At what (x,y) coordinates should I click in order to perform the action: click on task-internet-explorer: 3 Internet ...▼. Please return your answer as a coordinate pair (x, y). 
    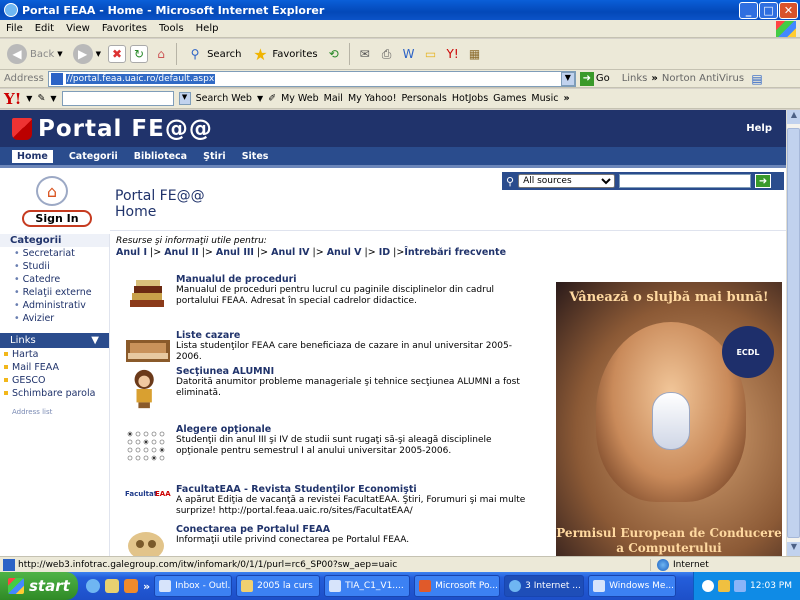
    Looking at the image, I should click on (544, 586).